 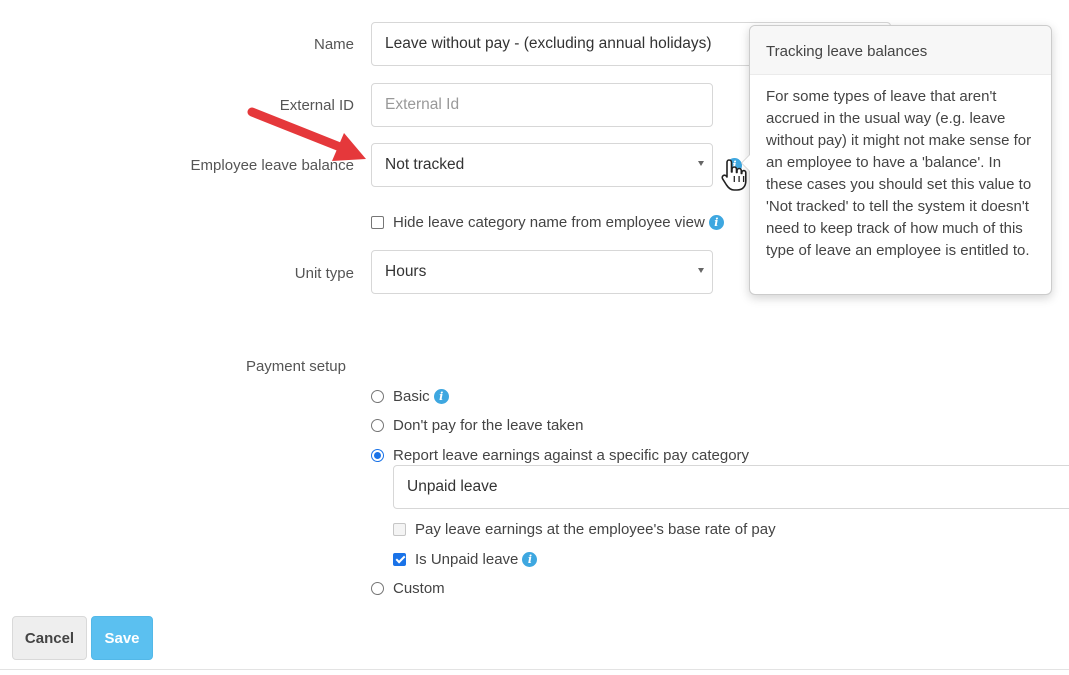 I want to click on payment-option-custom: Custom, so click(x=408, y=588).